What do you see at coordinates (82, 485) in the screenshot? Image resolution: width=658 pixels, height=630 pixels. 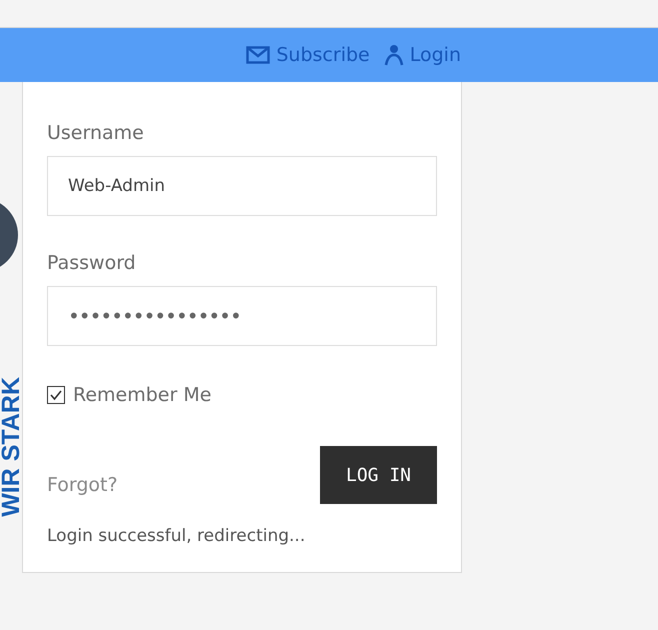 I see `forgot-link: Forgot?` at bounding box center [82, 485].